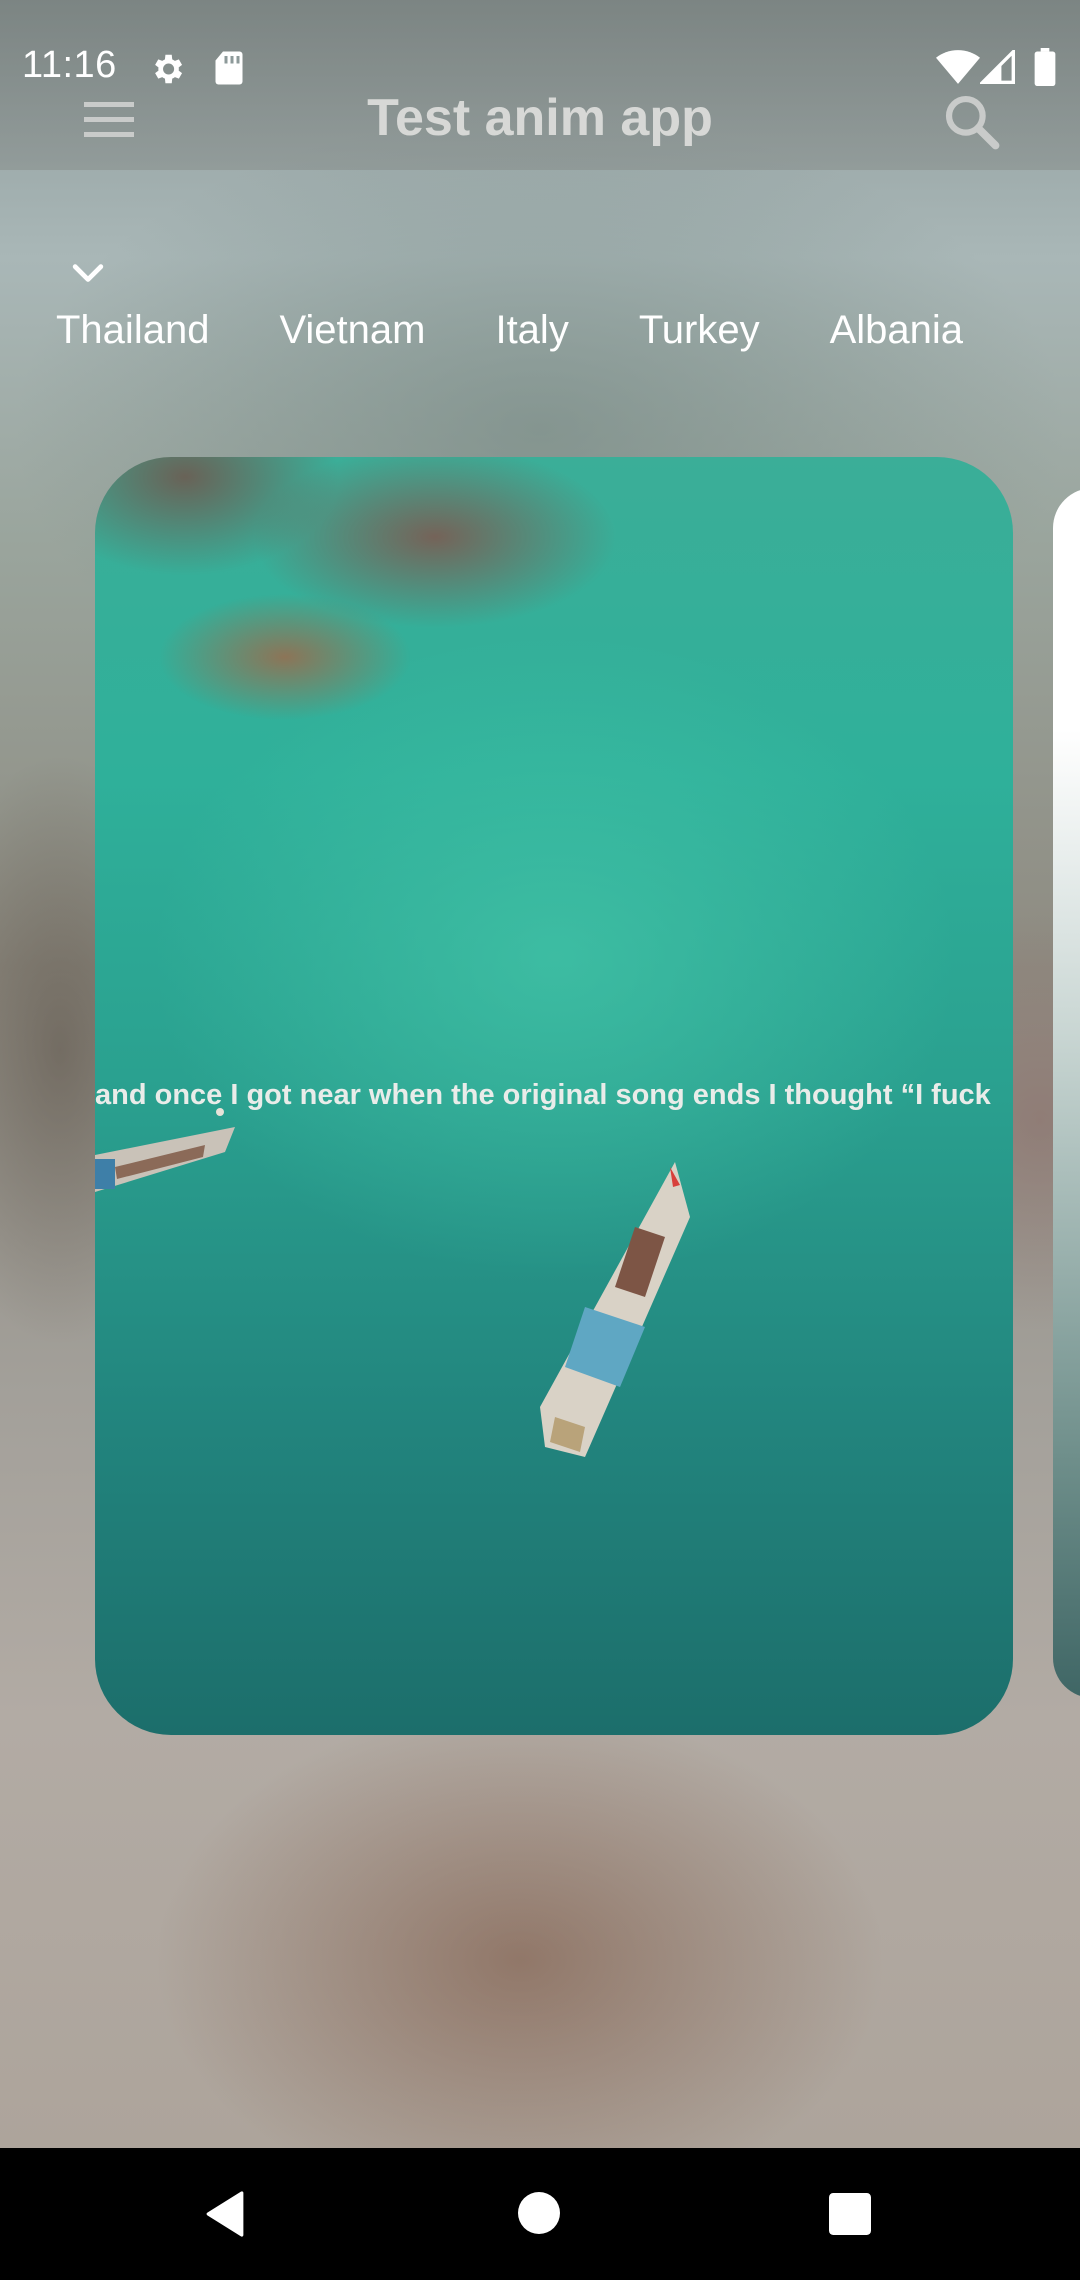 The image size is (1080, 2280). I want to click on search-icon, so click(971, 121).